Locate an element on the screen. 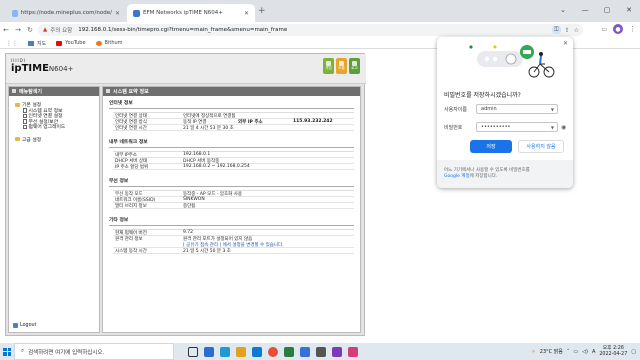 This screenshot has height=360, width=640. password-field: •••••••••• ▼ is located at coordinates (517, 127).